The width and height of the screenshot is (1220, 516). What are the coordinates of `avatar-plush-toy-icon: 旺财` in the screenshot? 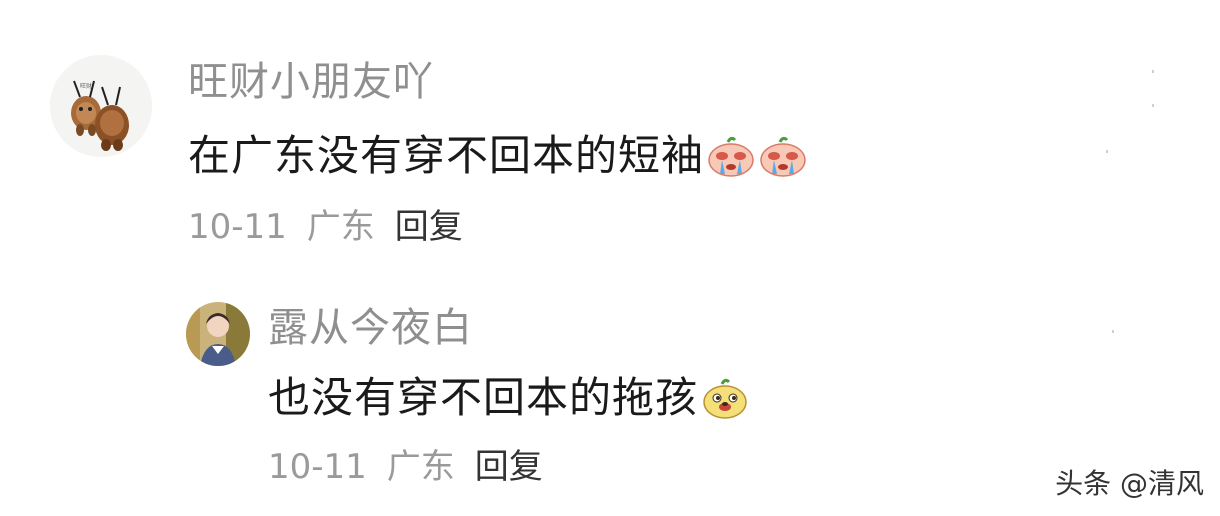 It's located at (101, 106).